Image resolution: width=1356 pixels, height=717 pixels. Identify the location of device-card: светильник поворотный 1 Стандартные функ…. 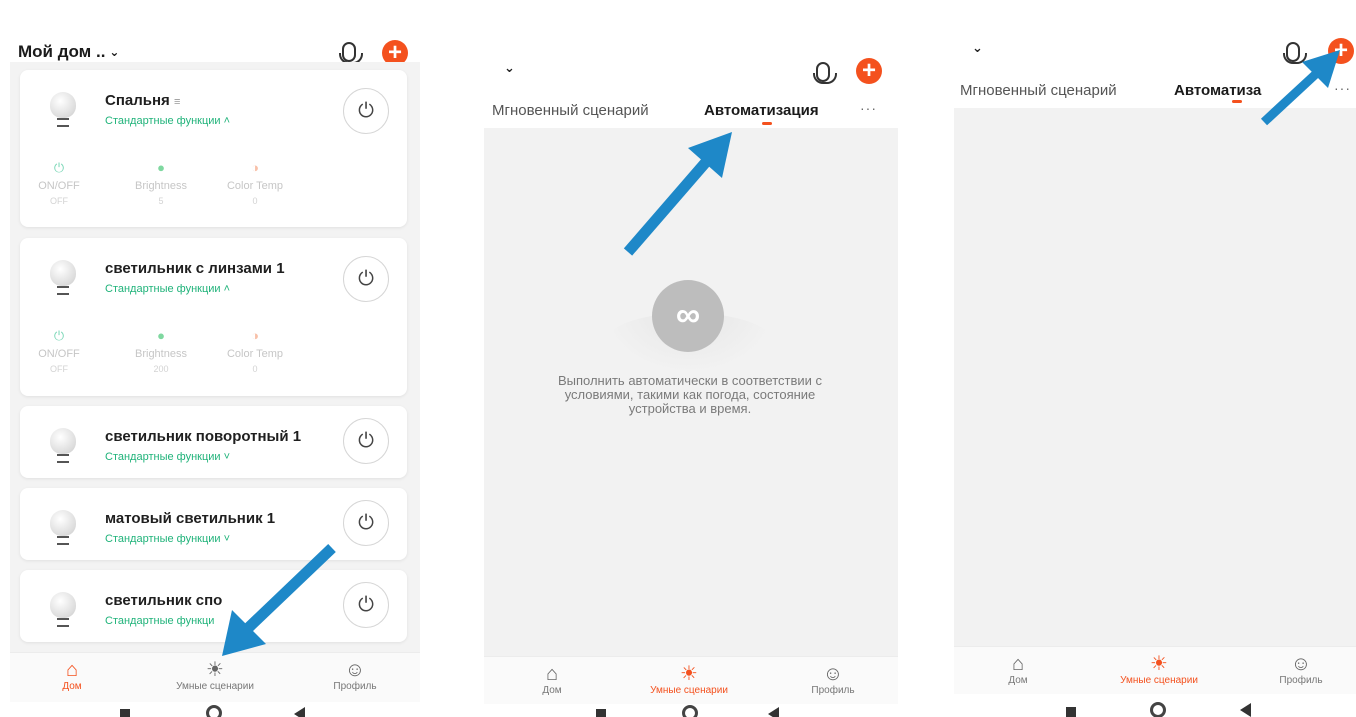
(213, 442).